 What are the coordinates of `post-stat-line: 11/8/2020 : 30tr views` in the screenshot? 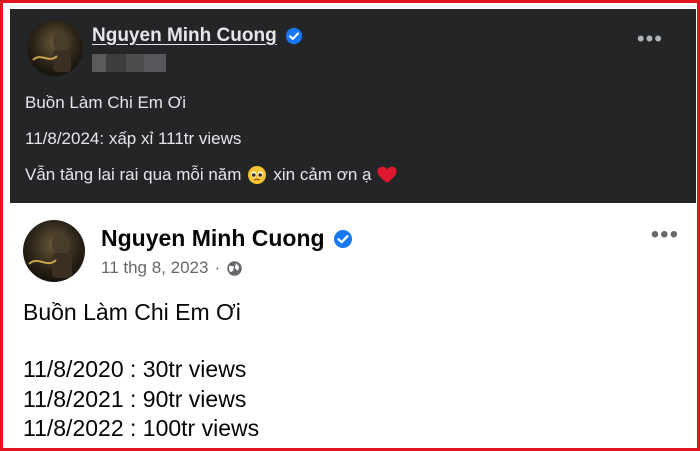 It's located at (135, 369).